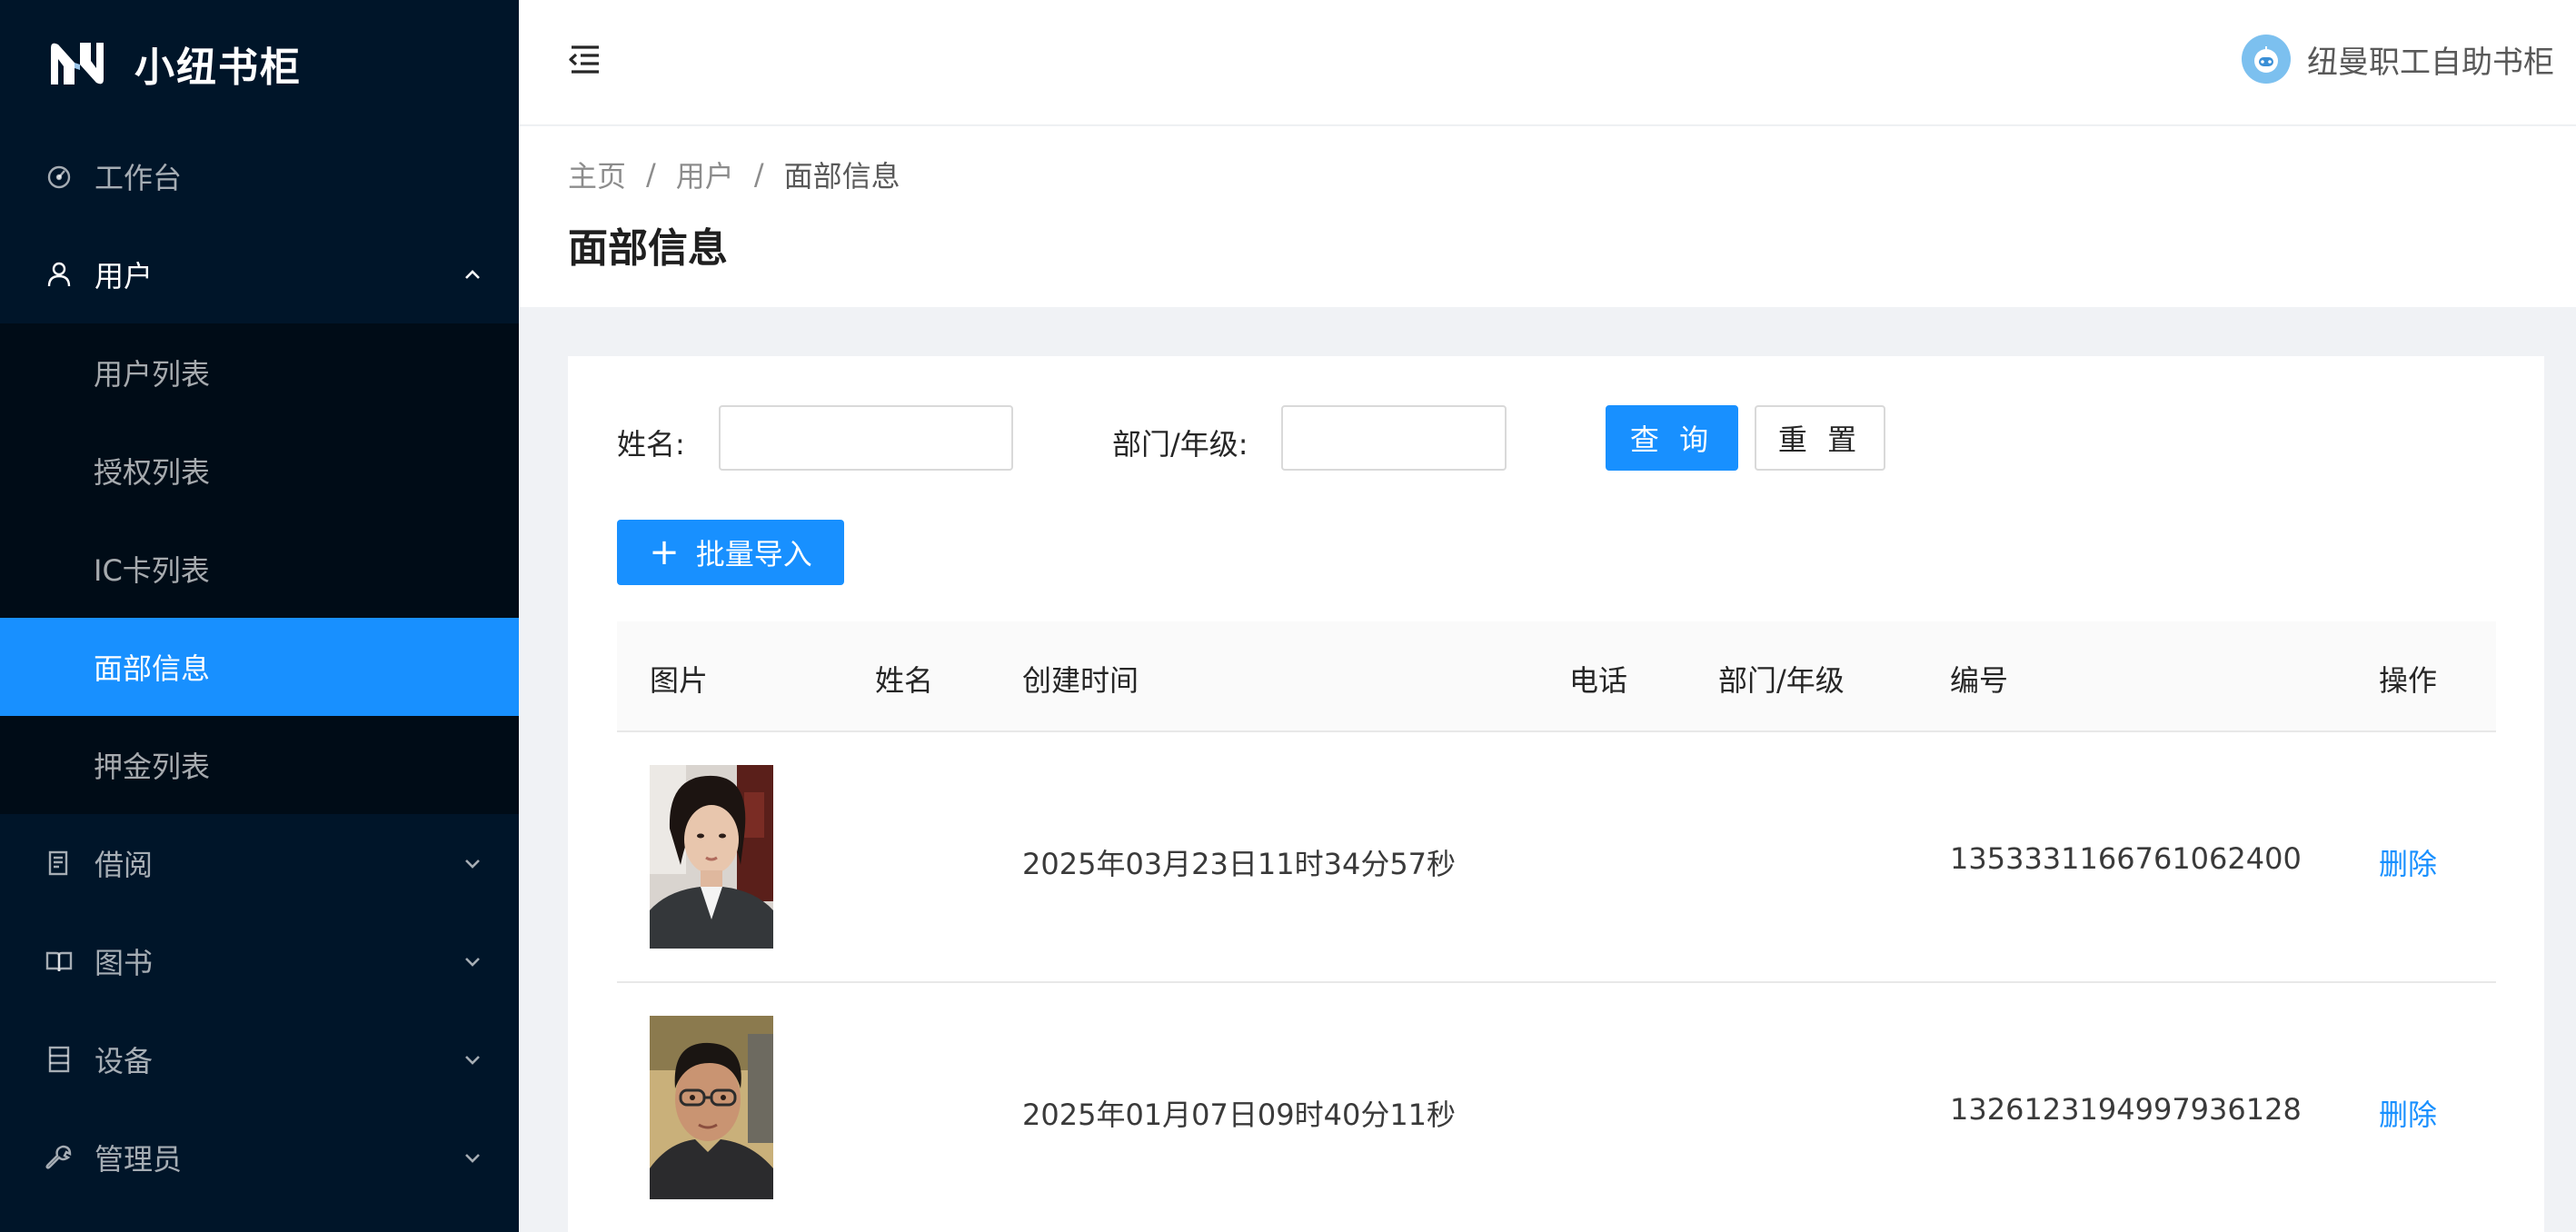 This screenshot has width=2576, height=1232. Describe the element at coordinates (60, 1158) in the screenshot. I see `wrench-icon` at that location.